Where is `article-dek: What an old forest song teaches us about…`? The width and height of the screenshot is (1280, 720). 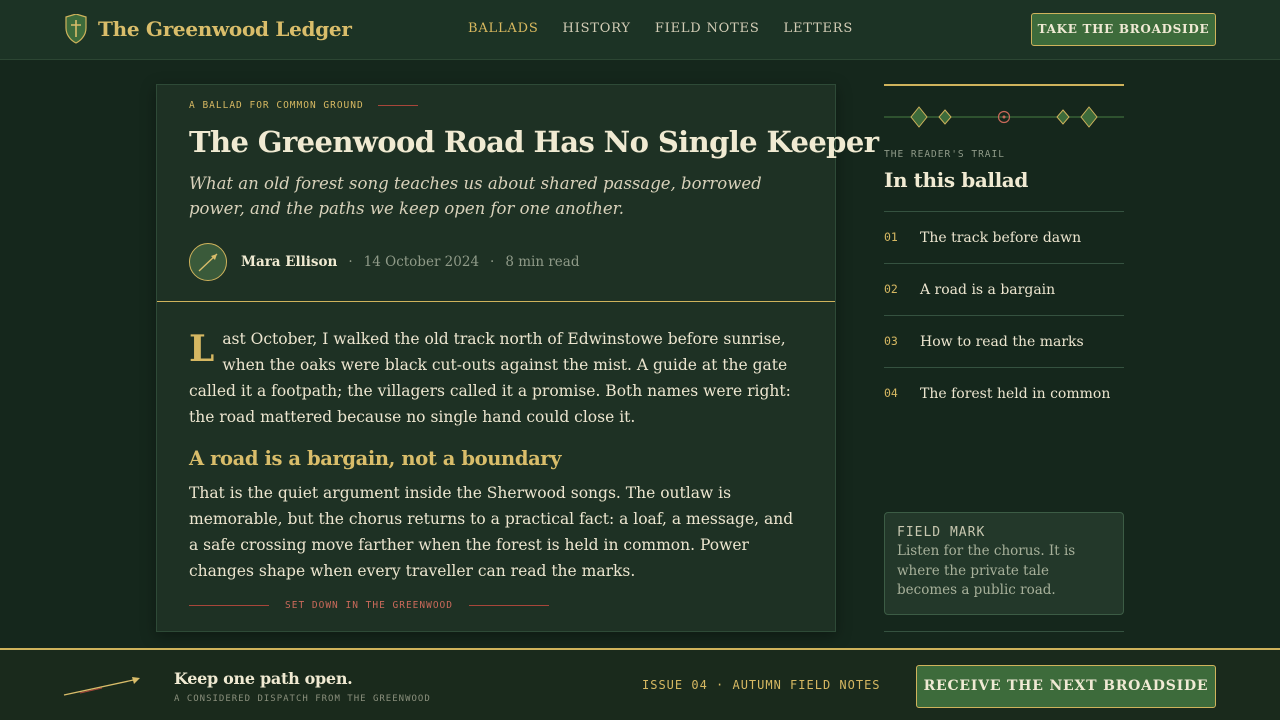 article-dek: What an old forest song teaches us about… is located at coordinates (475, 196).